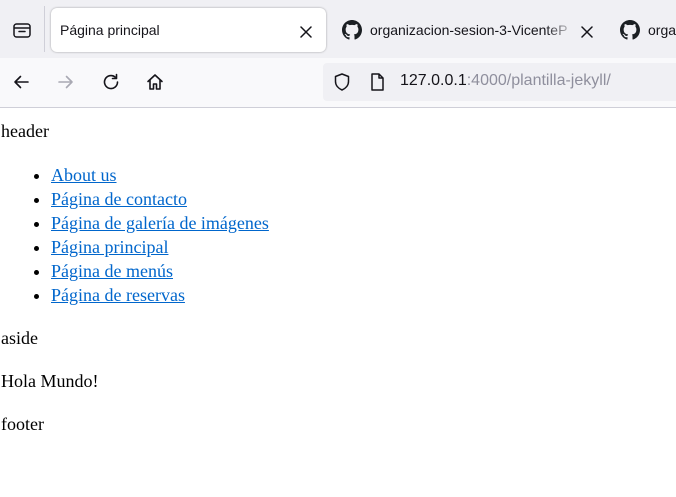  I want to click on page-icon, so click(377, 82).